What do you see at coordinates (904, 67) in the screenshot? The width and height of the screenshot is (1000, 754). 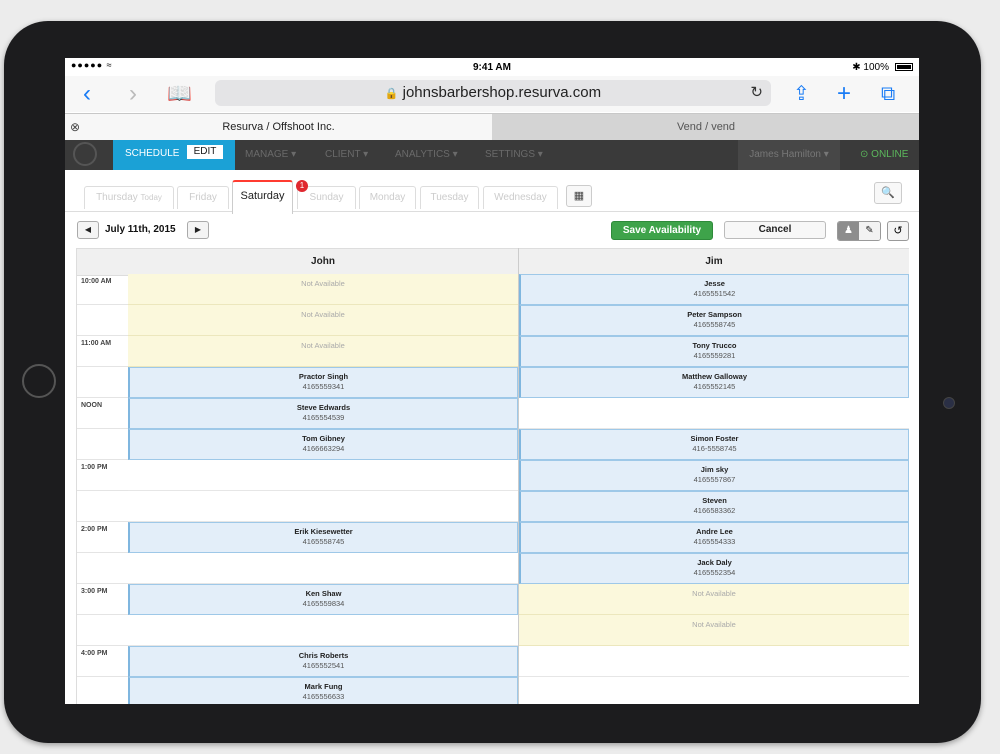 I see `battery-icon` at bounding box center [904, 67].